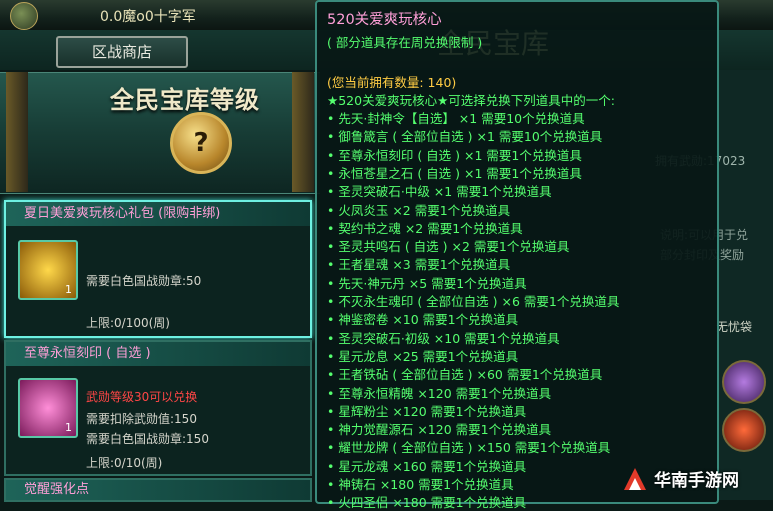 The width and height of the screenshot is (773, 511). Describe the element at coordinates (439, 430) in the screenshot. I see `tooltip-item: • 神力觉醒源石 ×120 需要1个兑换道具` at that location.